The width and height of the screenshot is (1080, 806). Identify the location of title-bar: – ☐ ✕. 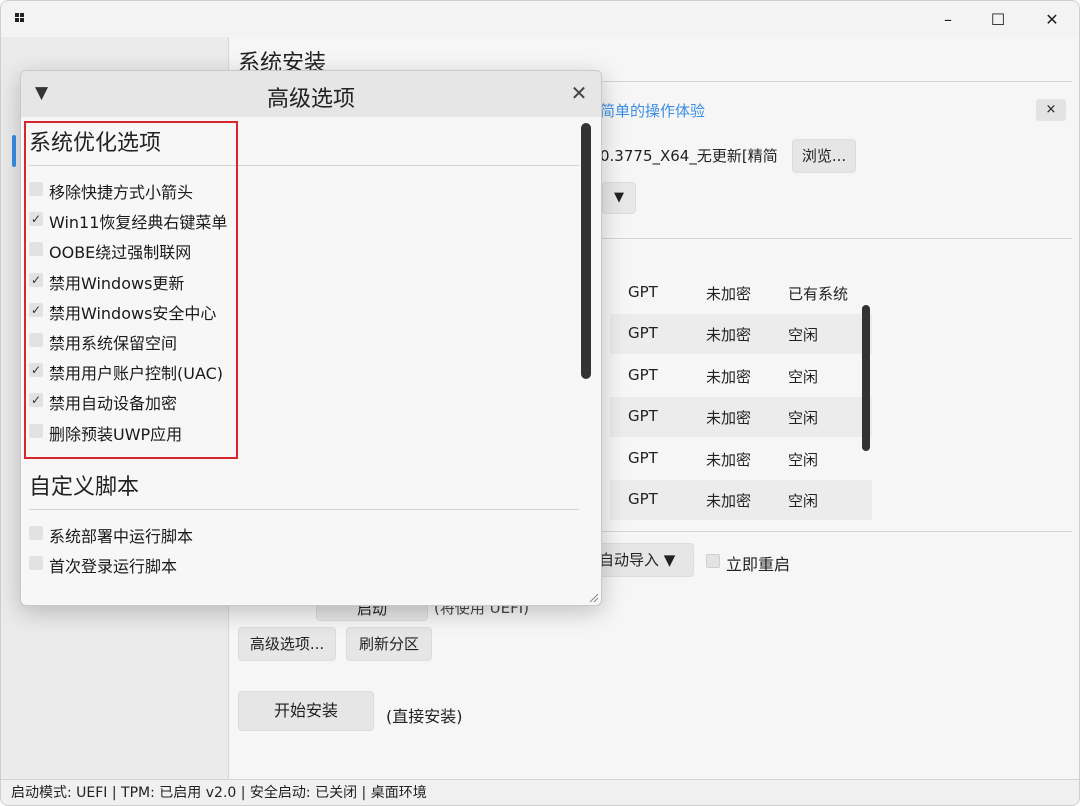
(540, 19).